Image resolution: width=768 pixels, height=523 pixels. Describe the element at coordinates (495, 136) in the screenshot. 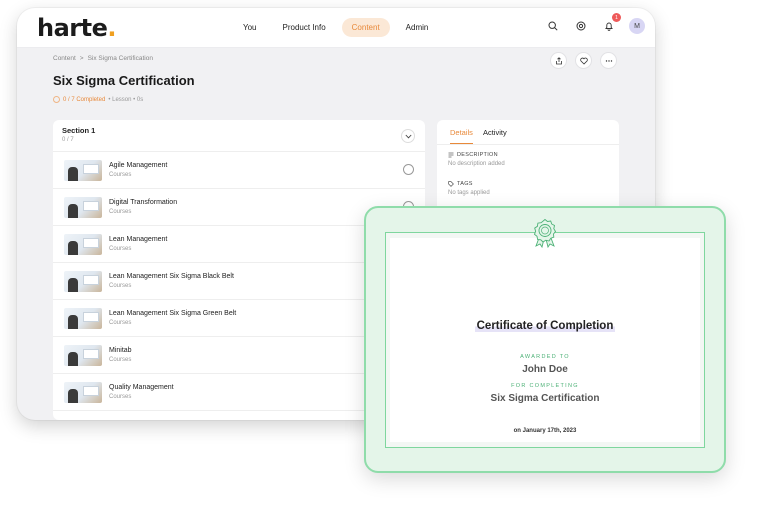

I see `tab-activity: Activity` at that location.